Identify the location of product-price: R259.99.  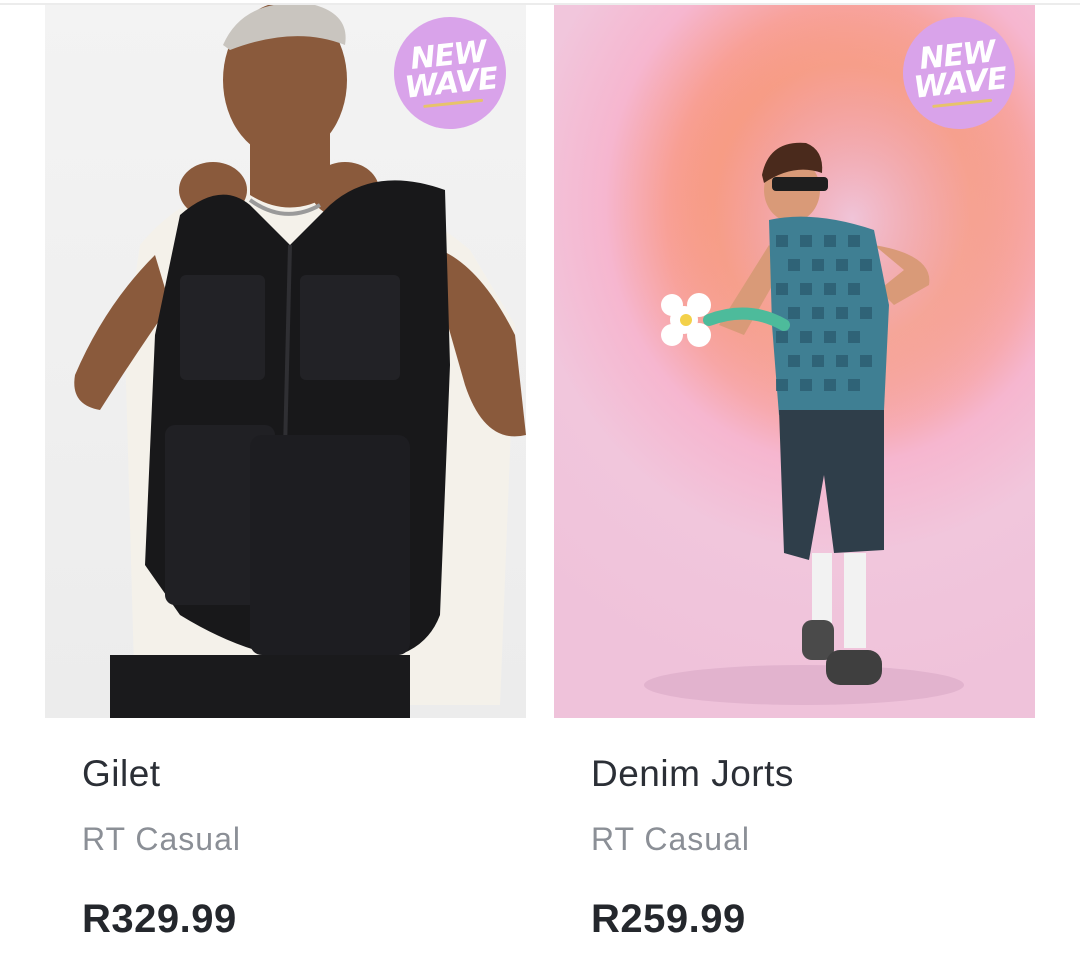
(668, 919).